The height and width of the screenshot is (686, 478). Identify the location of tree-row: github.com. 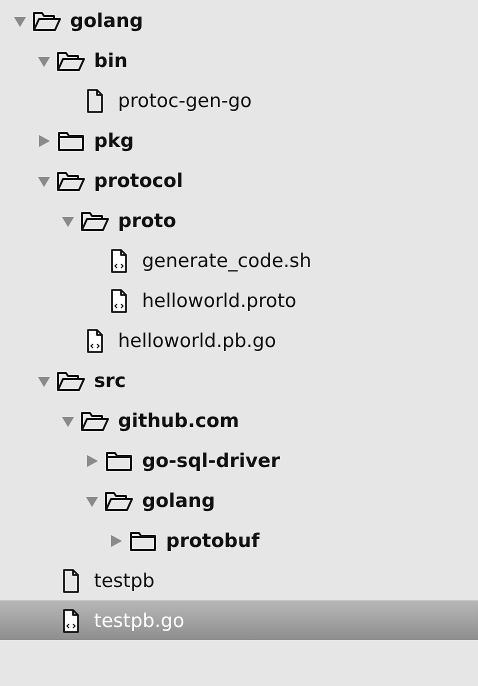
(239, 420).